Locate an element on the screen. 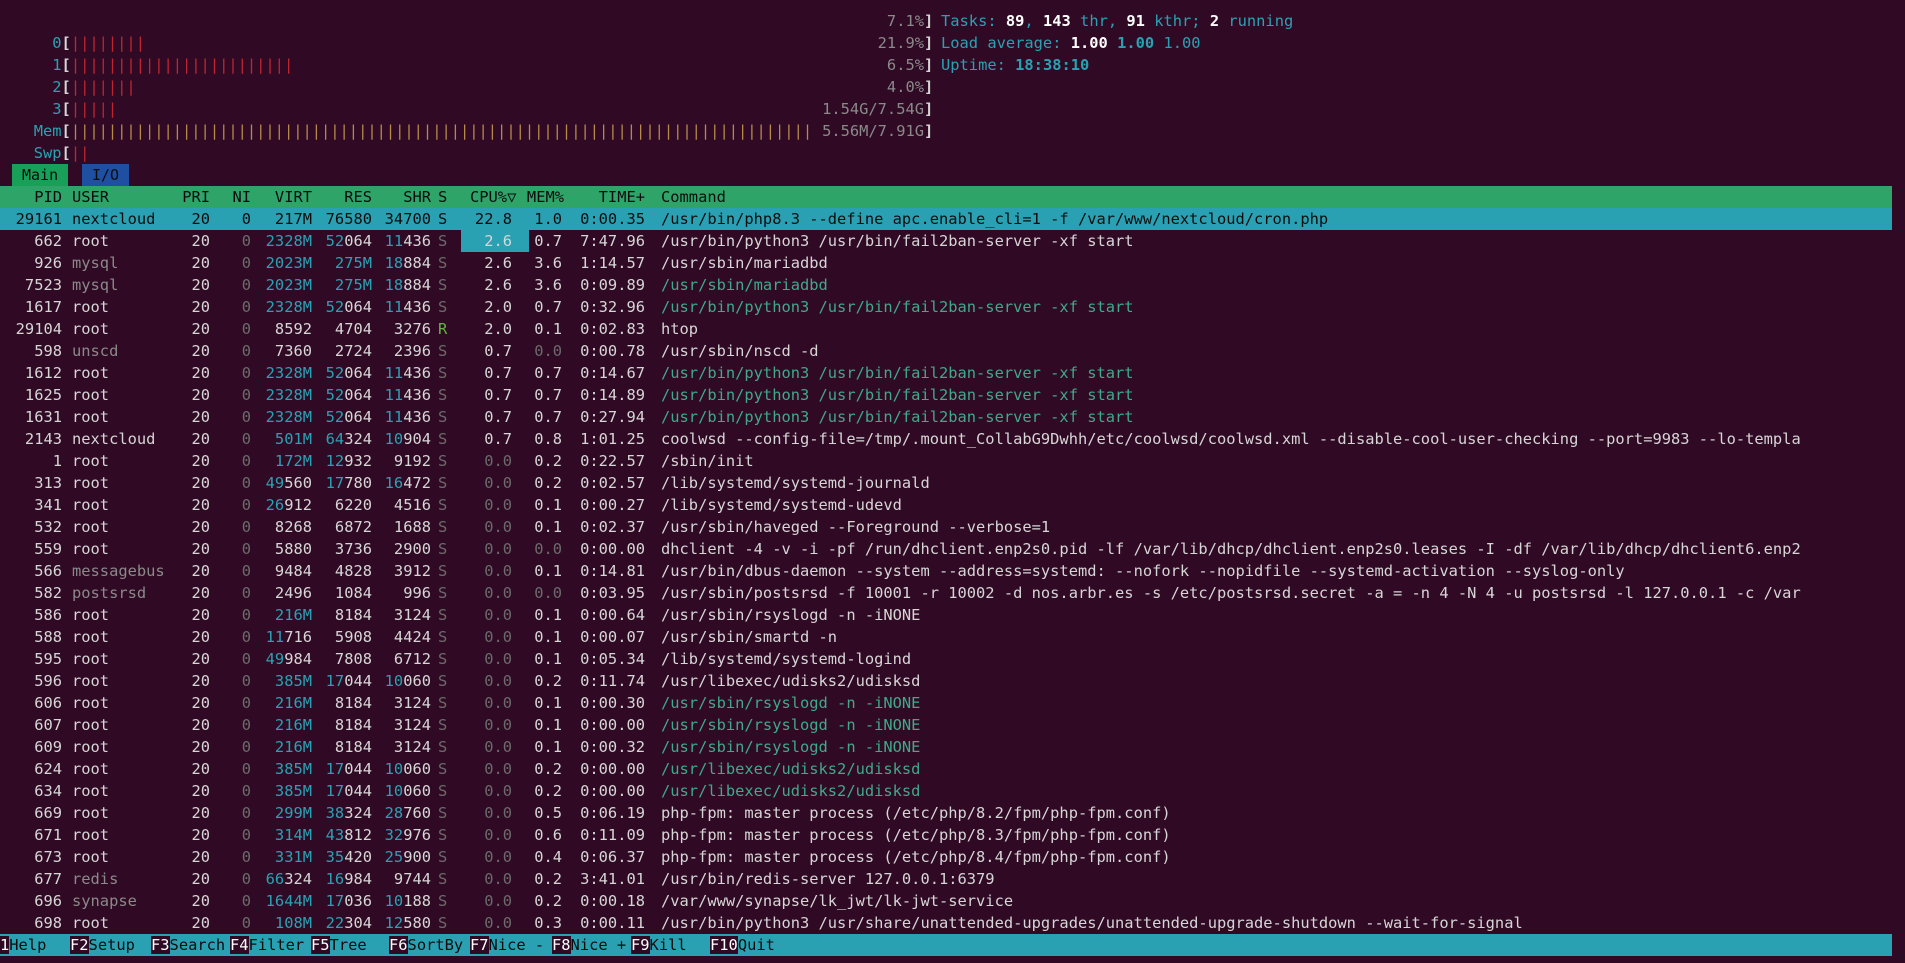  cell-time: 0:00.30 is located at coordinates (612, 703).